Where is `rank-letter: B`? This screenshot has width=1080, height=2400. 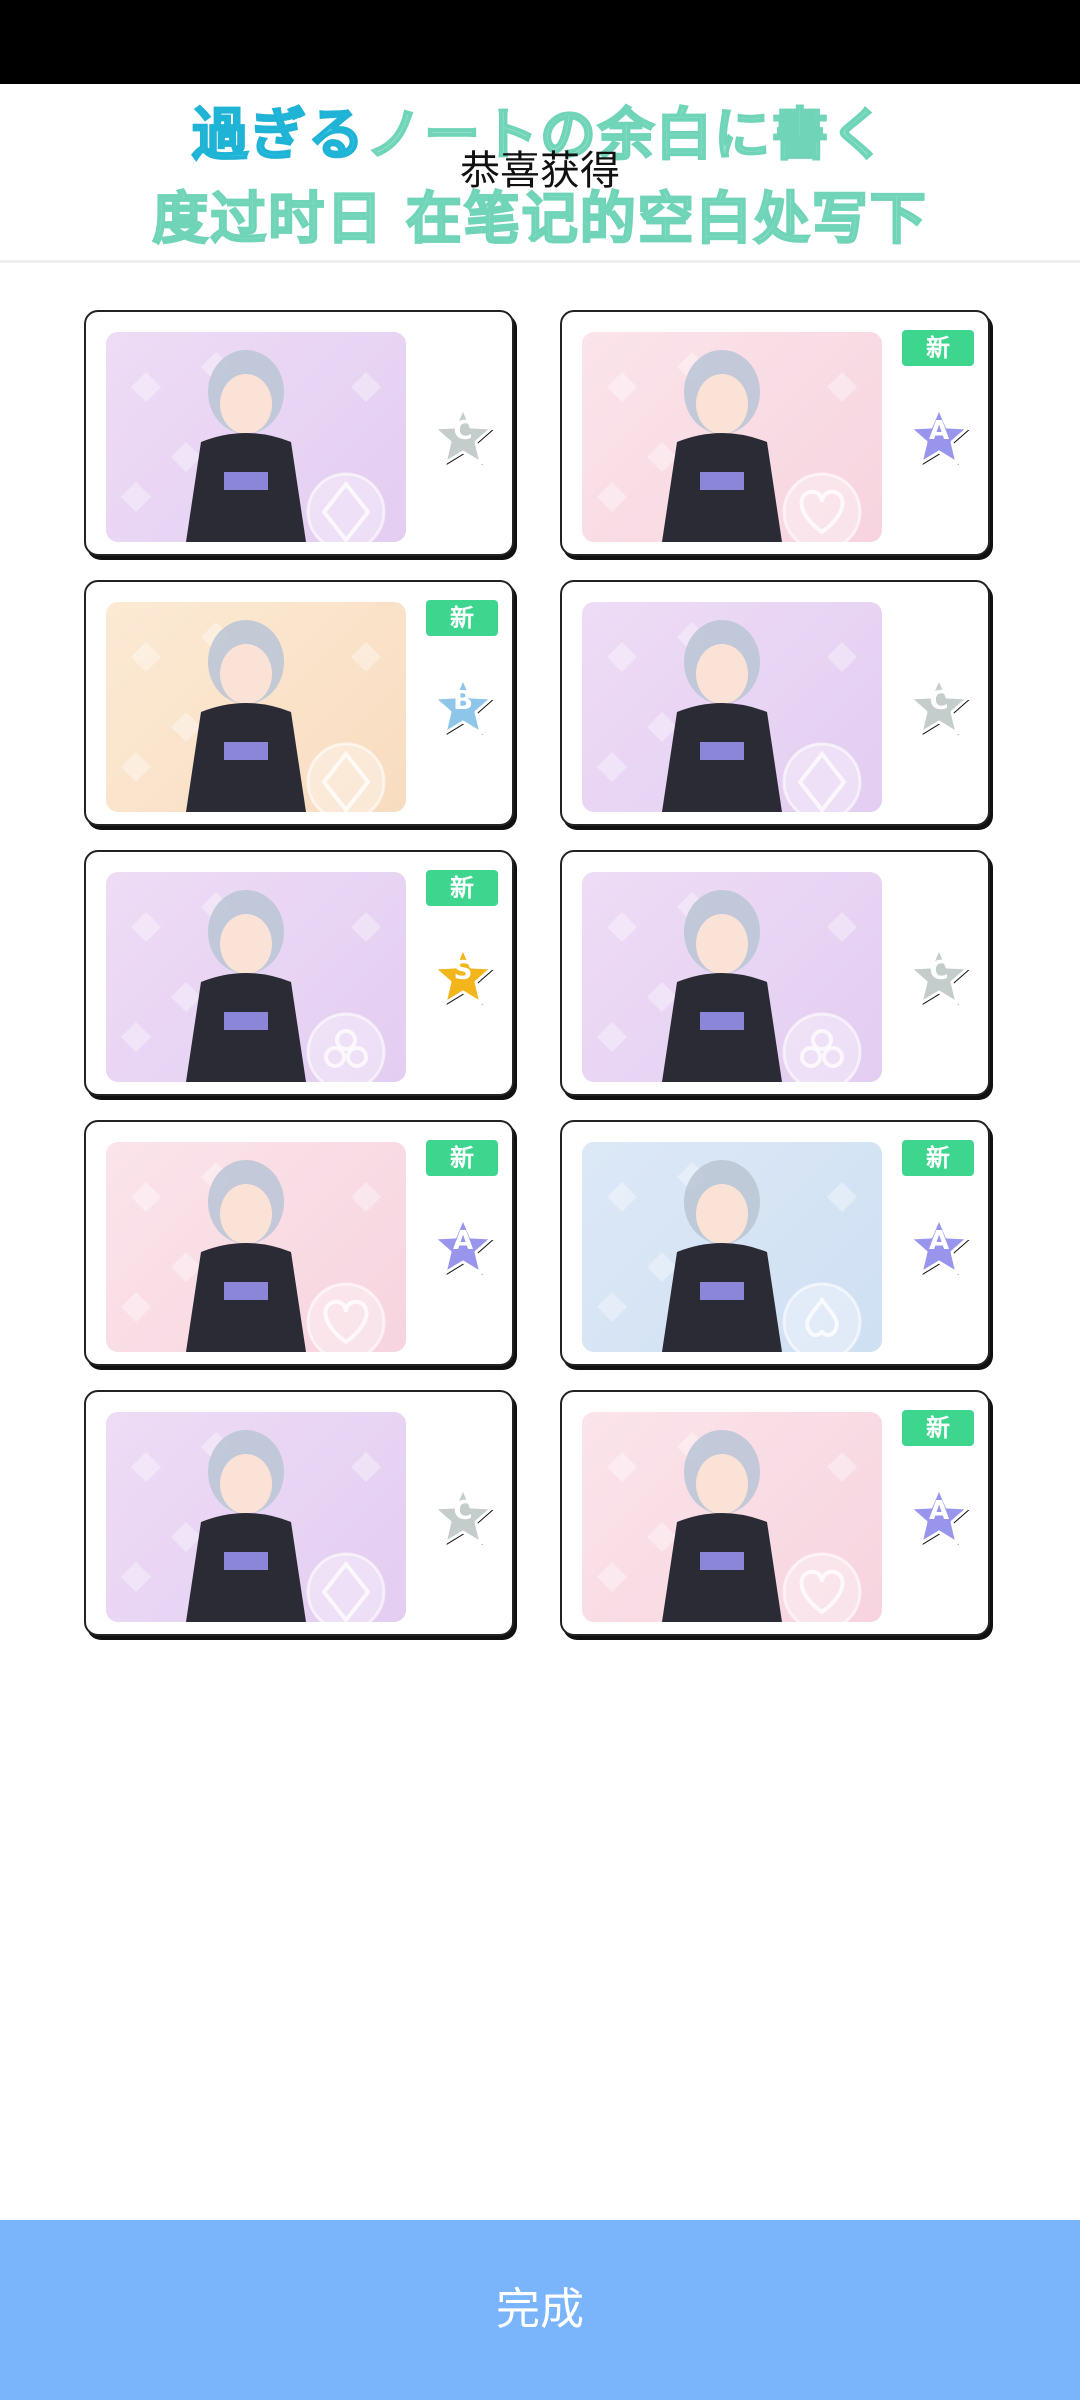 rank-letter: B is located at coordinates (463, 701).